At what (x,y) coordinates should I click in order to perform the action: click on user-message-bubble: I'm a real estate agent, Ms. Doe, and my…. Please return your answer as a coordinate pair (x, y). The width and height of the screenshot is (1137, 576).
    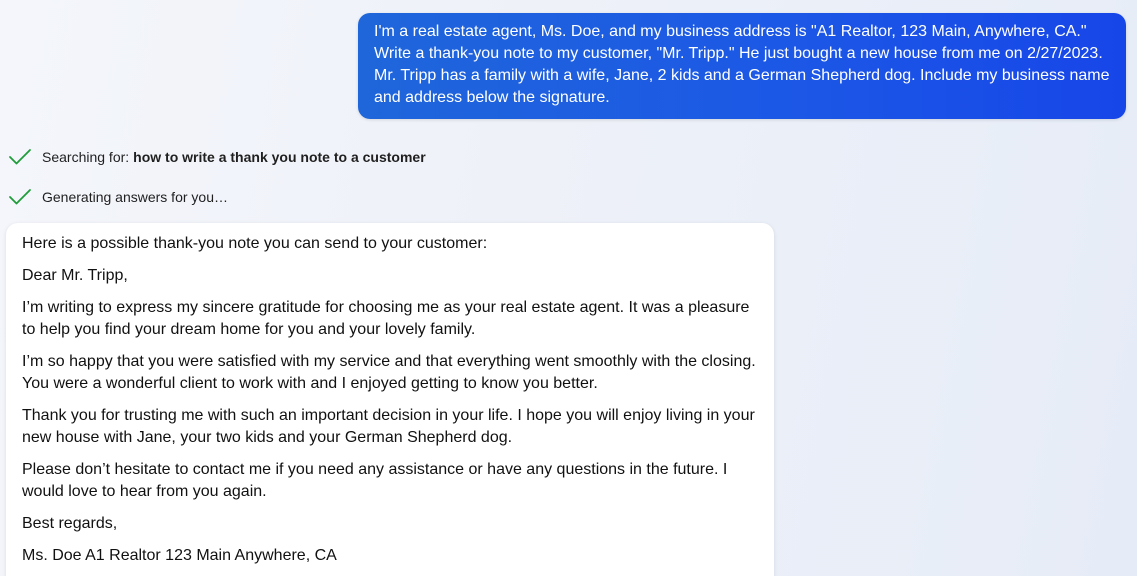
    Looking at the image, I should click on (742, 66).